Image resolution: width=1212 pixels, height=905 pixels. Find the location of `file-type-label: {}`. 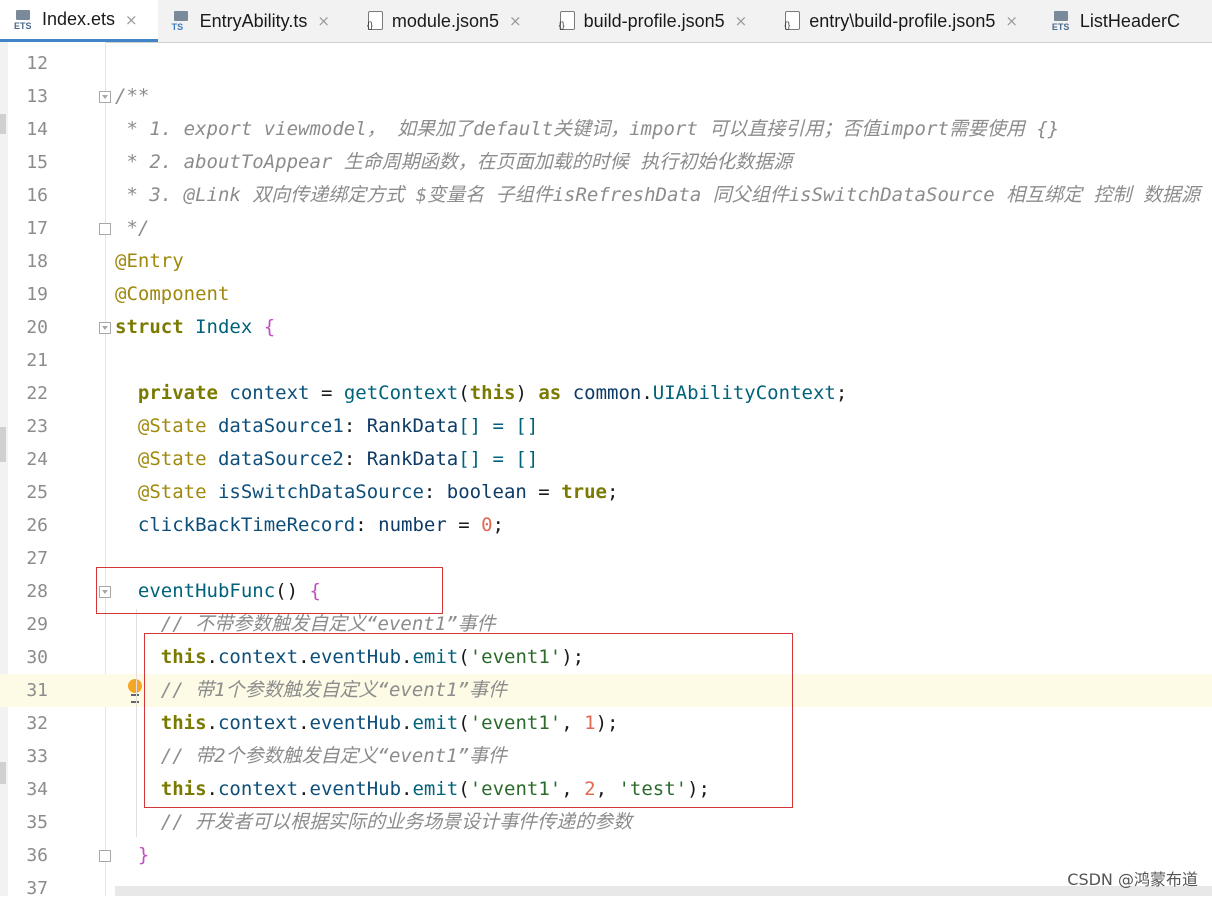

file-type-label: {} is located at coordinates (561, 25).